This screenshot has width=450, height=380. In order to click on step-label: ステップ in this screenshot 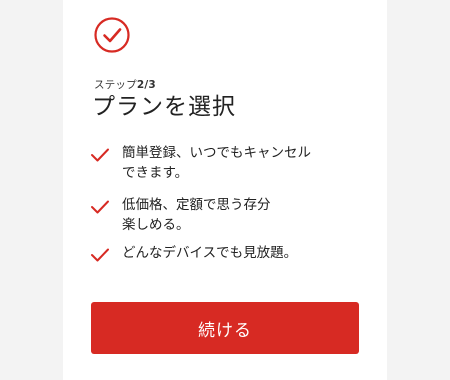, I will do `click(115, 85)`.